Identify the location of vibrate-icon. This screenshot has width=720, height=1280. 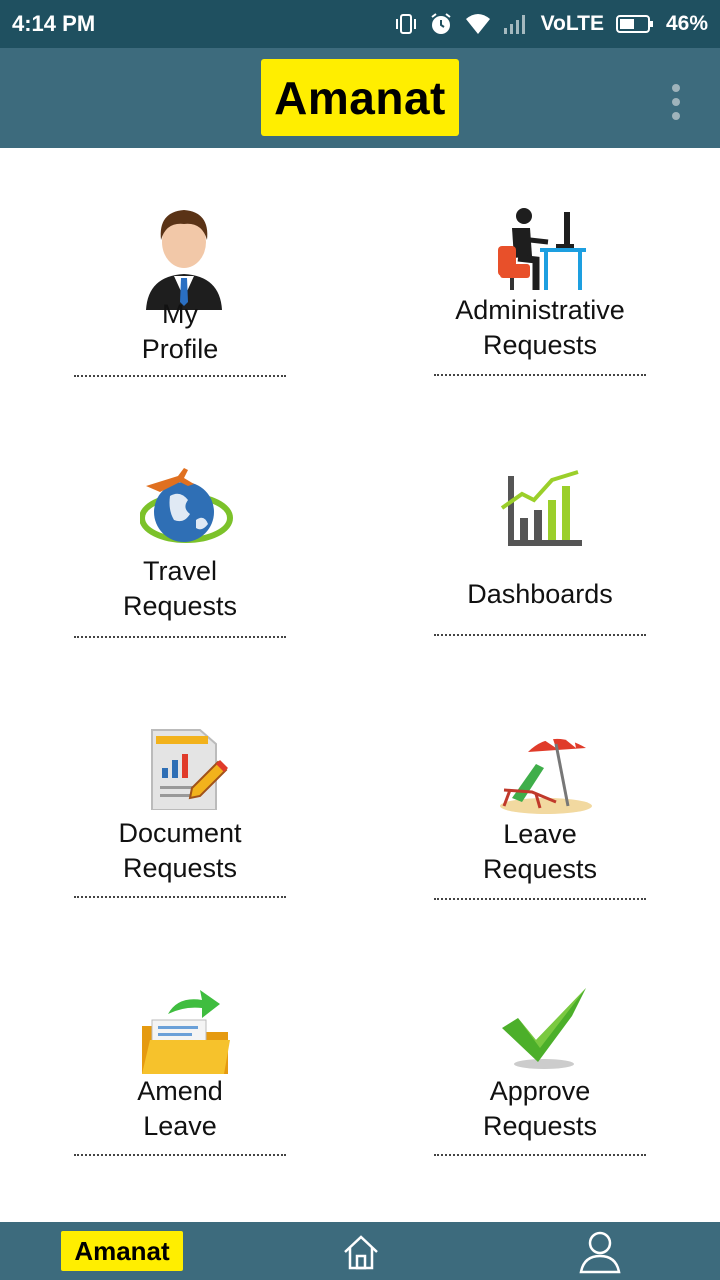
(406, 24).